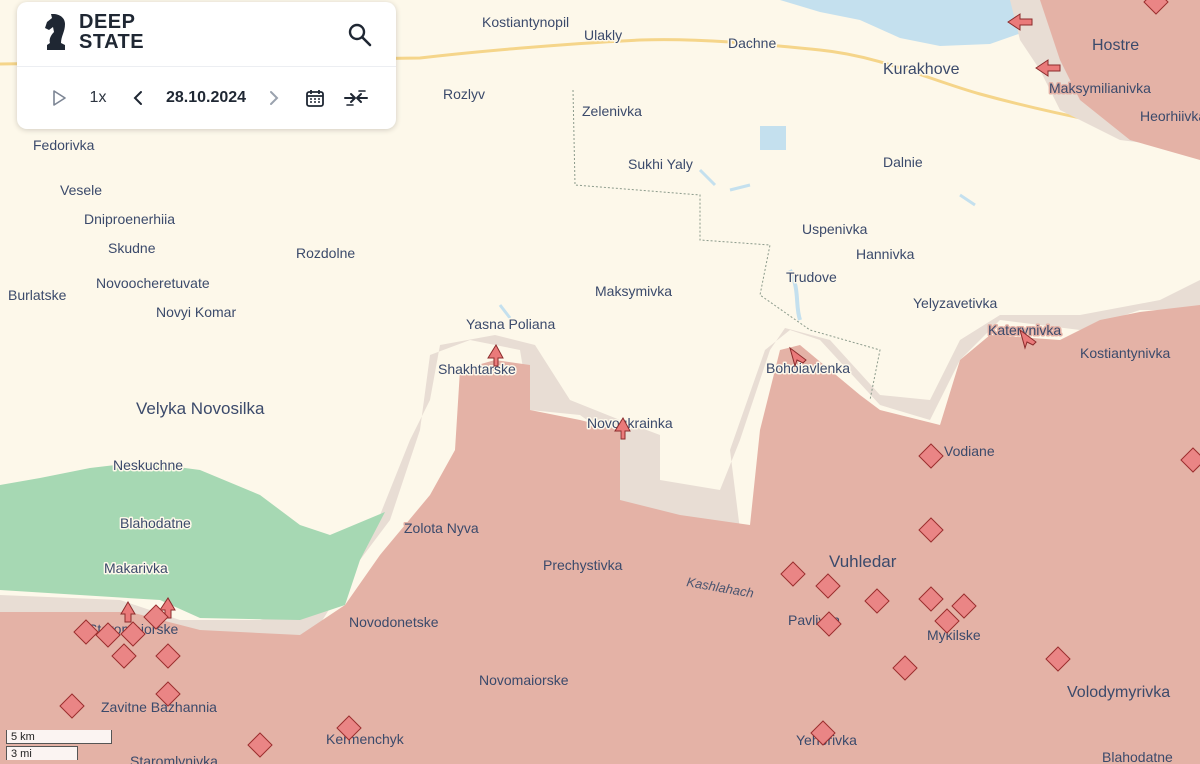  I want to click on scale-bar: 5 km 3 mi, so click(60, 747).